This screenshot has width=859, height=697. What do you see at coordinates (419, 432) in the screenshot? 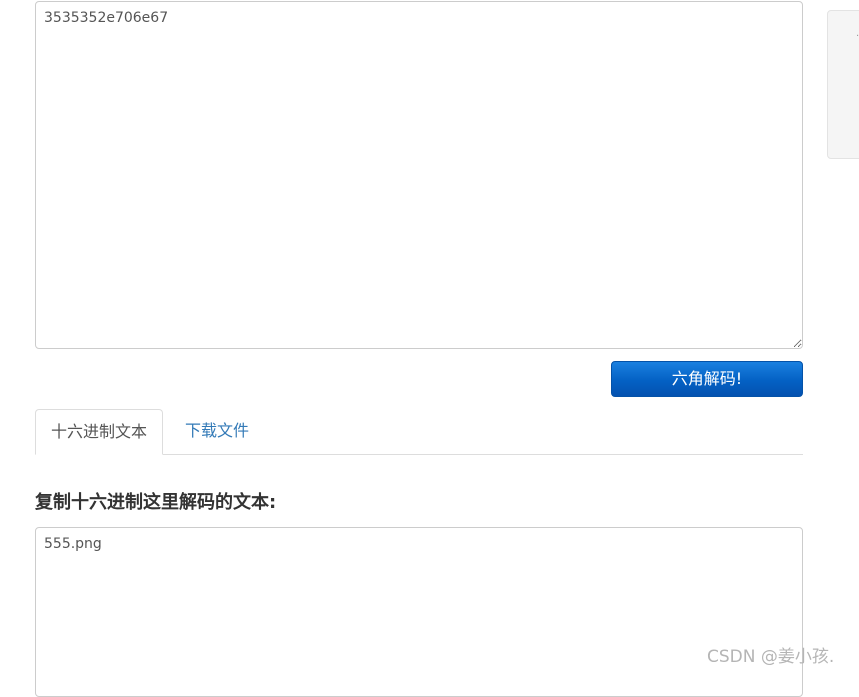
I see `output-tabs: 十六进制文本 下载文件` at bounding box center [419, 432].